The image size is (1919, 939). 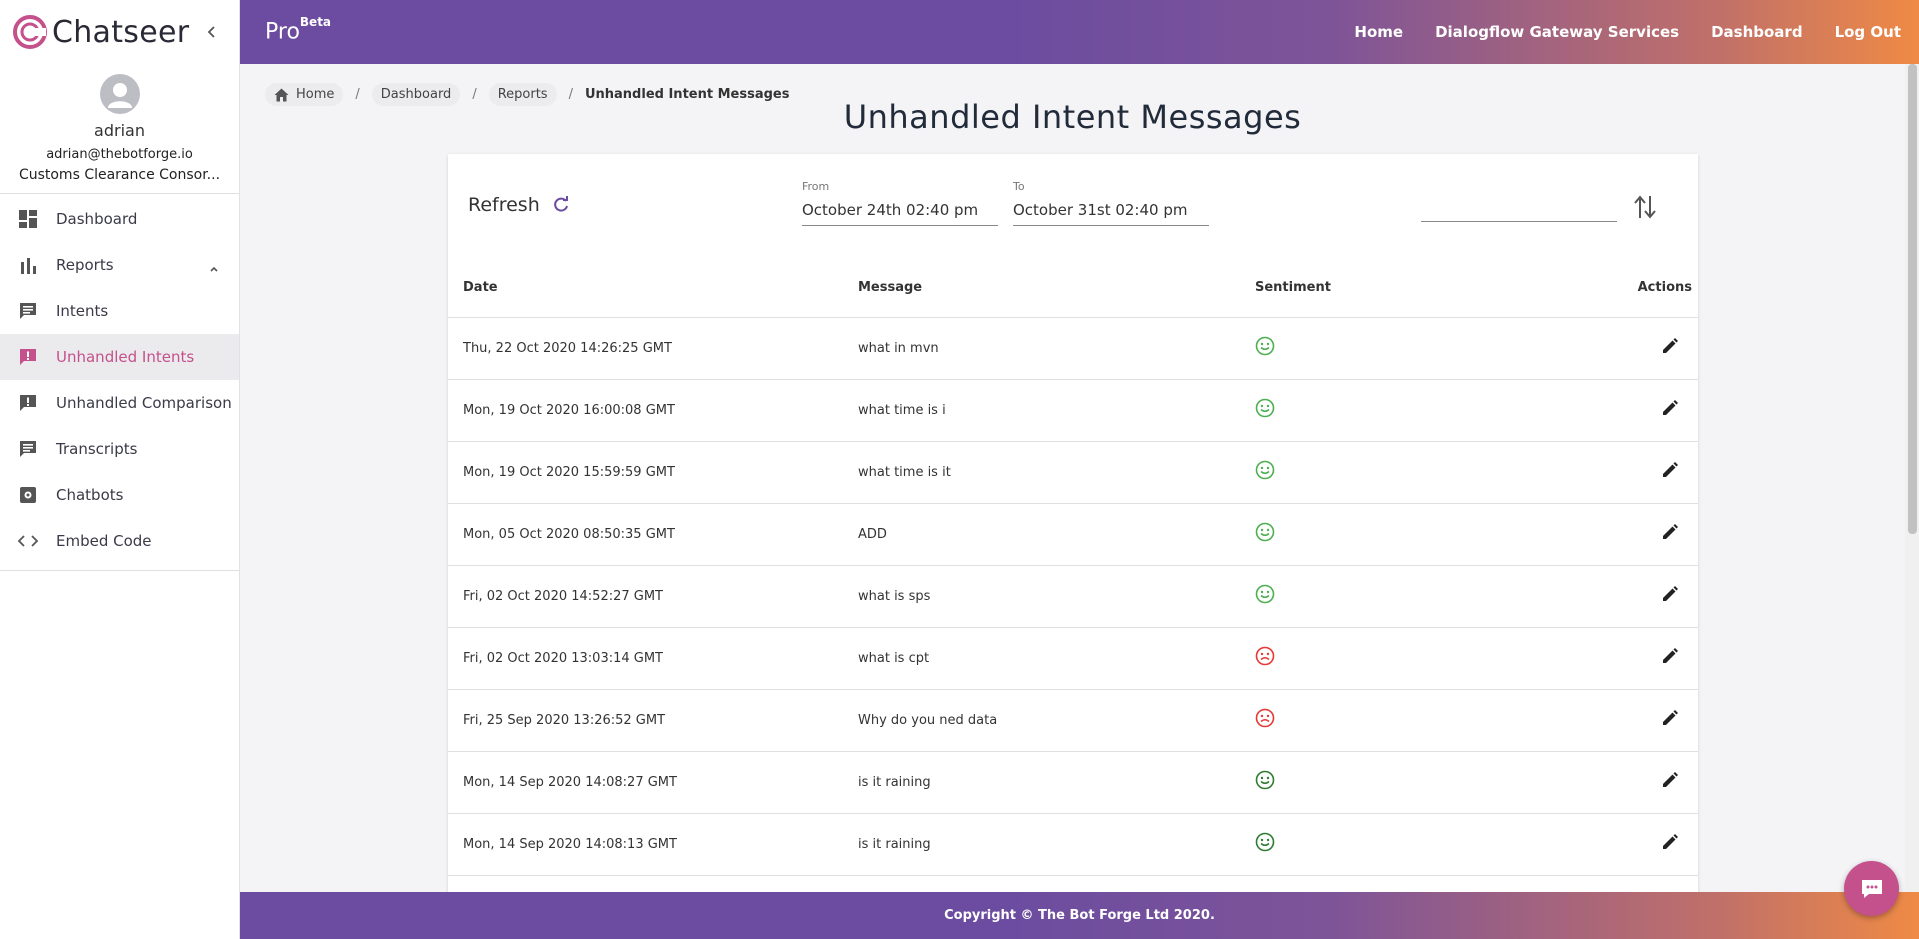 What do you see at coordinates (1756, 32) in the screenshot?
I see `nav-link-dashboard: Dashboard` at bounding box center [1756, 32].